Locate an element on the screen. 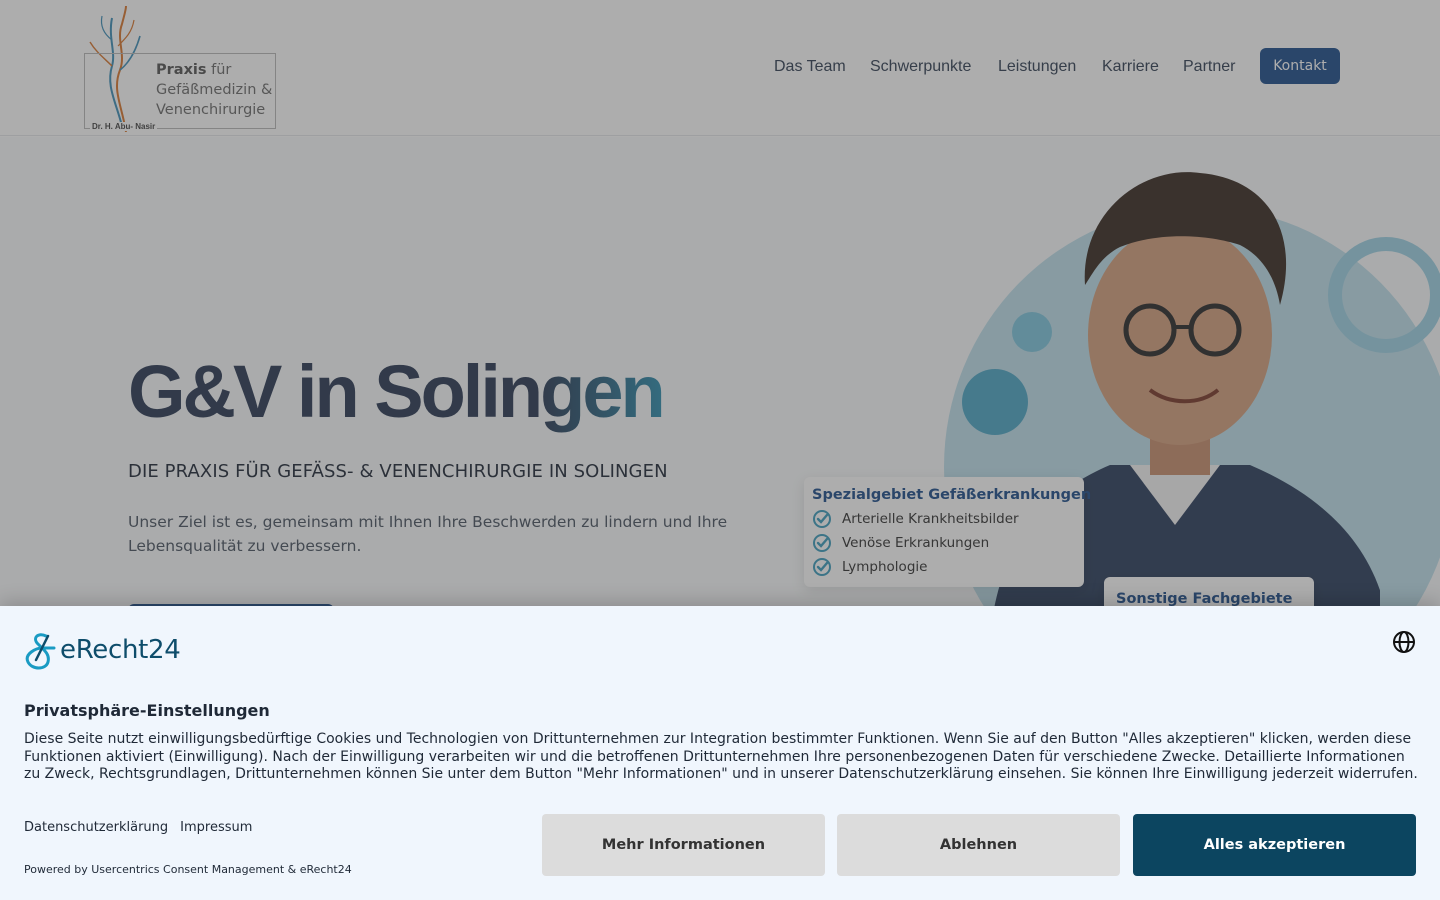 The width and height of the screenshot is (1440, 900). decline-button: Ablehnen is located at coordinates (978, 845).